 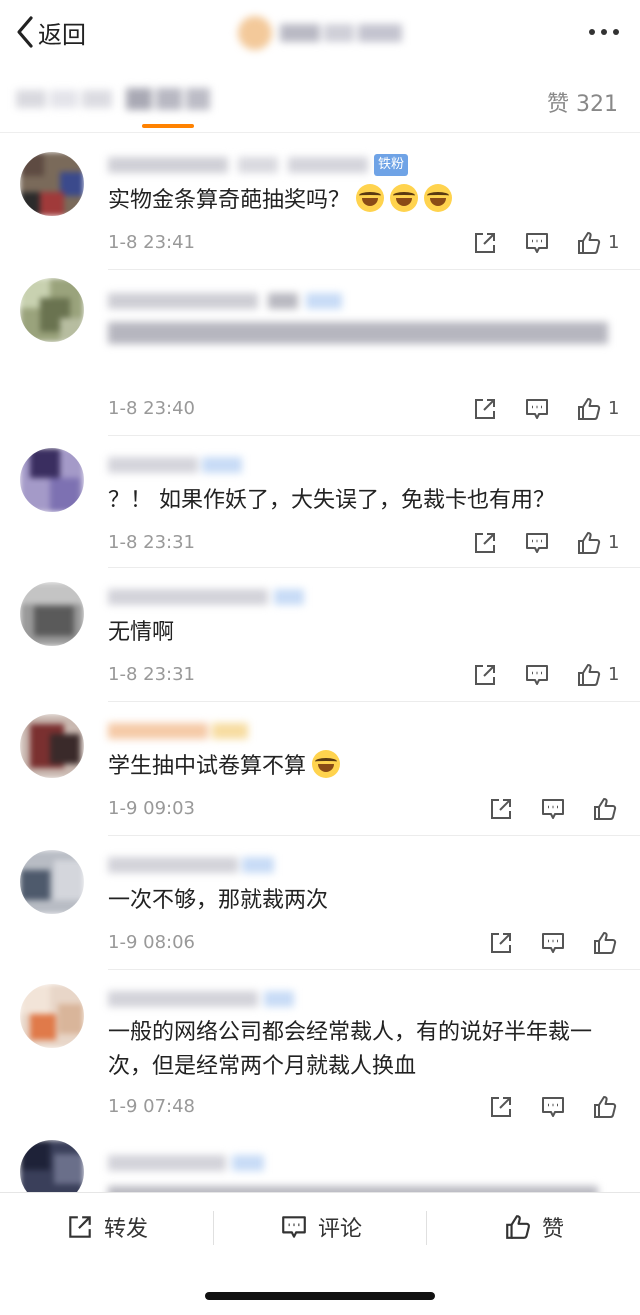 I want to click on comment-item: 铁粉 实物金条算奇葩抽奖吗？ 1-8 23:41 1, so click(x=320, y=202).